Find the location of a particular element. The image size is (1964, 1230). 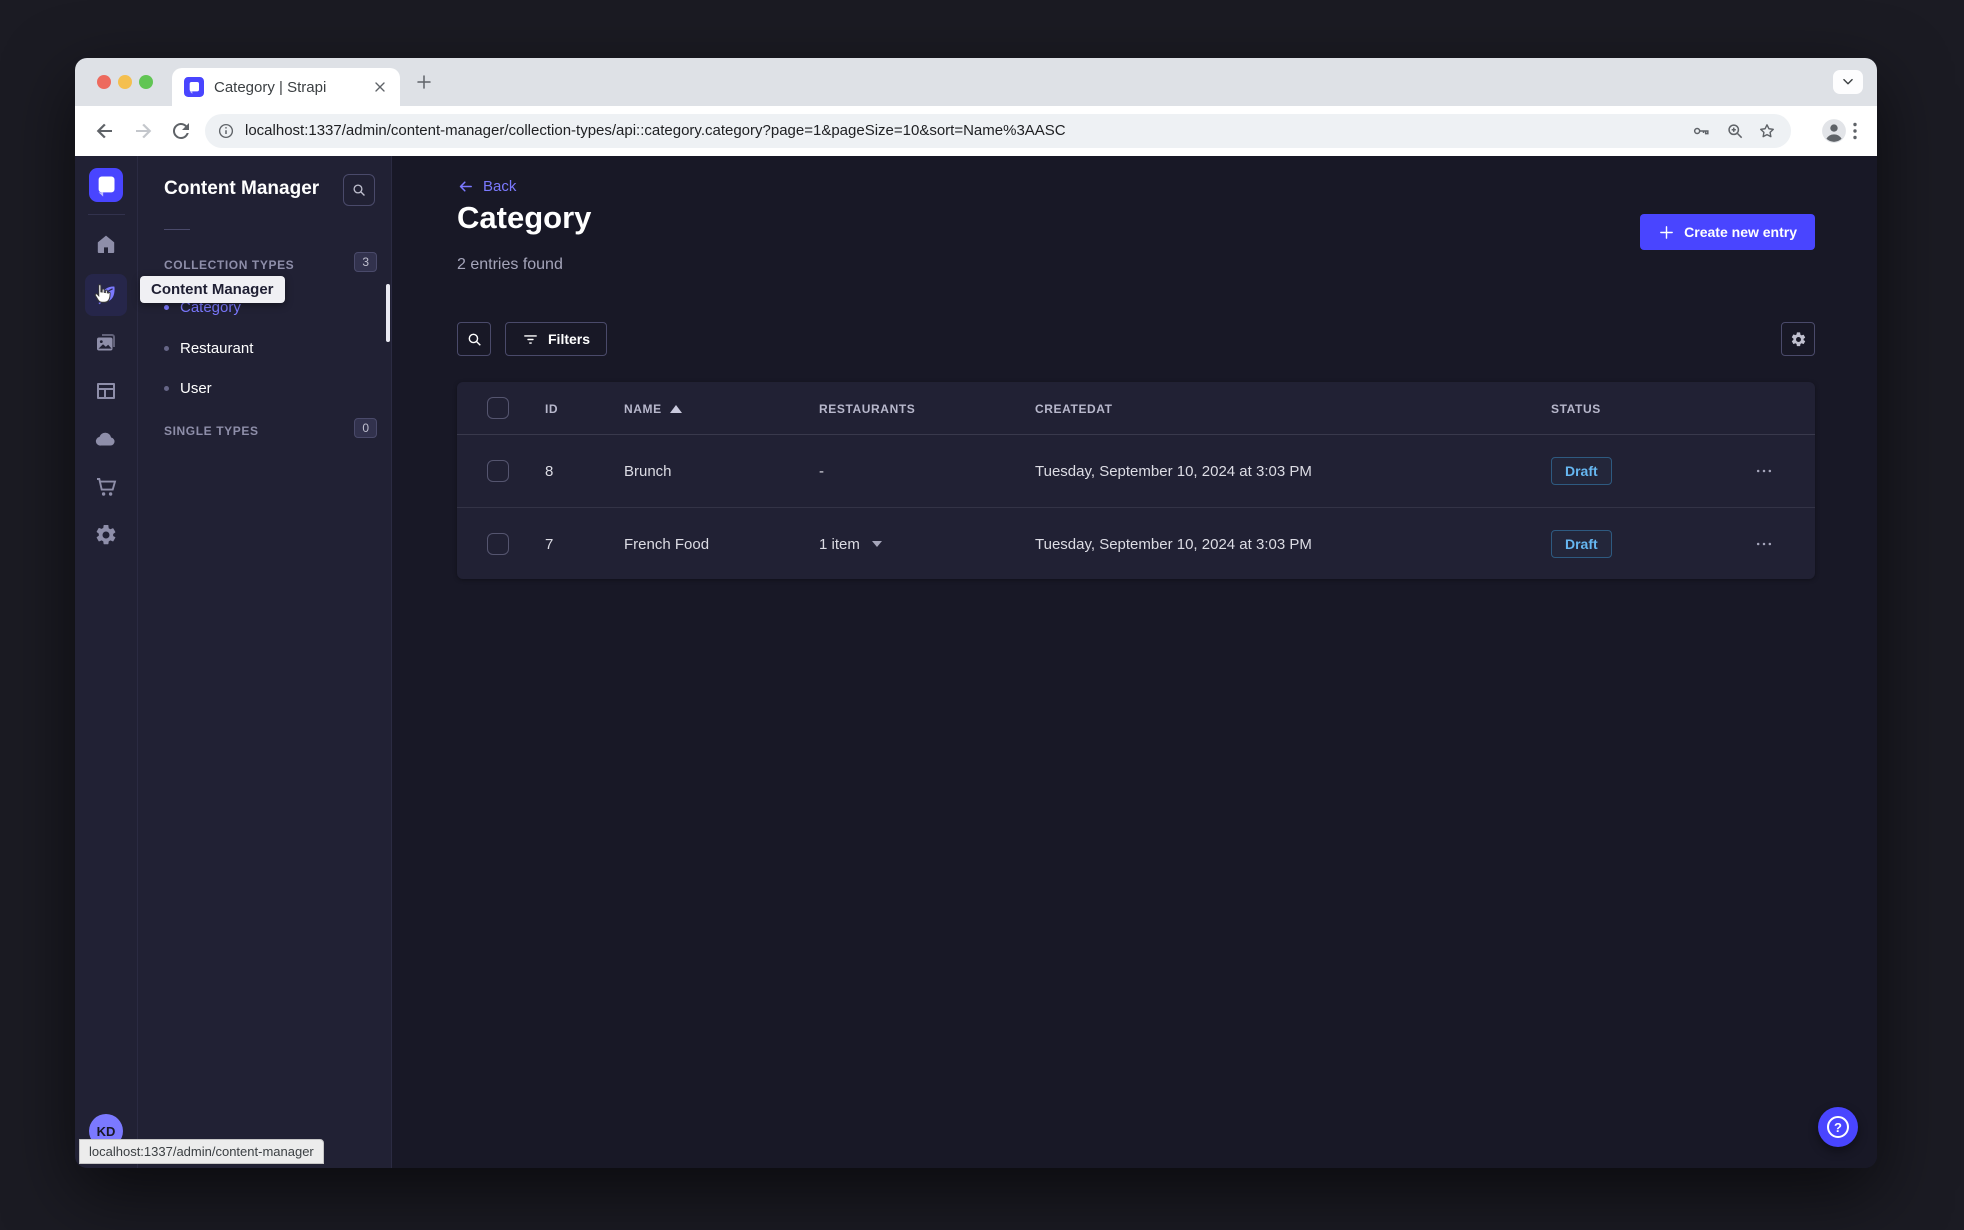

gear-icon is located at coordinates (1798, 338).